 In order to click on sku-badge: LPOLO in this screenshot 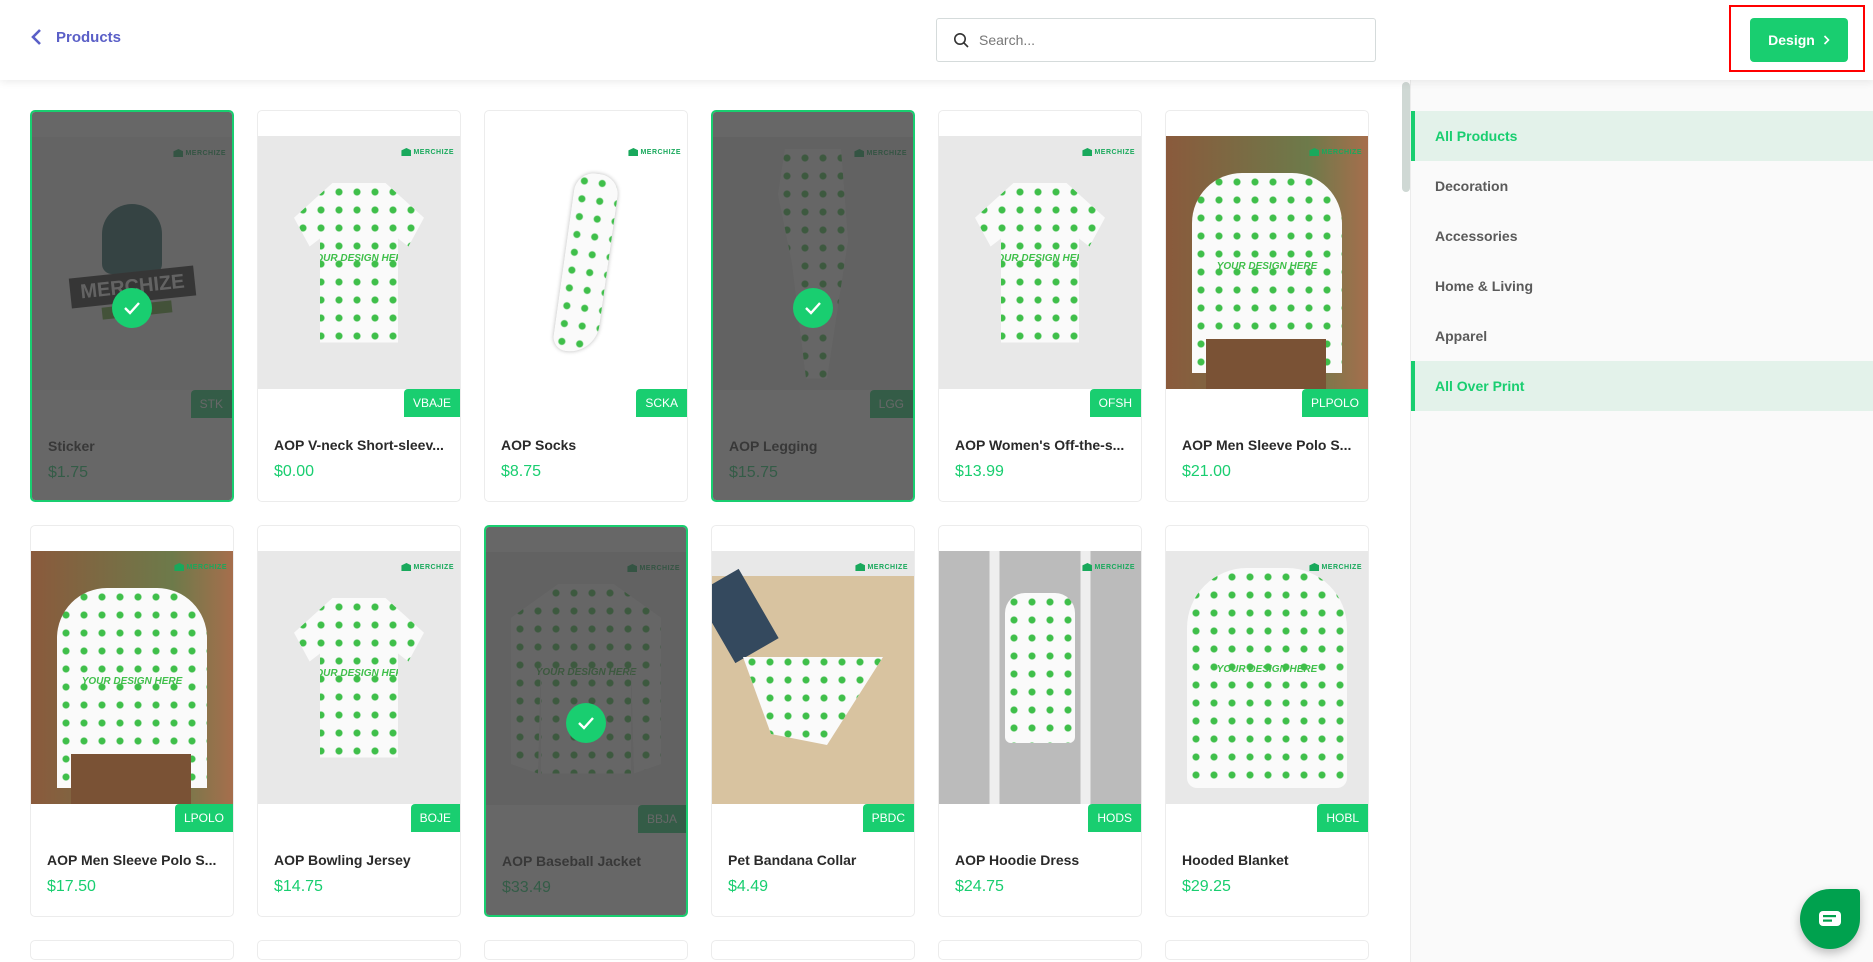, I will do `click(203, 818)`.